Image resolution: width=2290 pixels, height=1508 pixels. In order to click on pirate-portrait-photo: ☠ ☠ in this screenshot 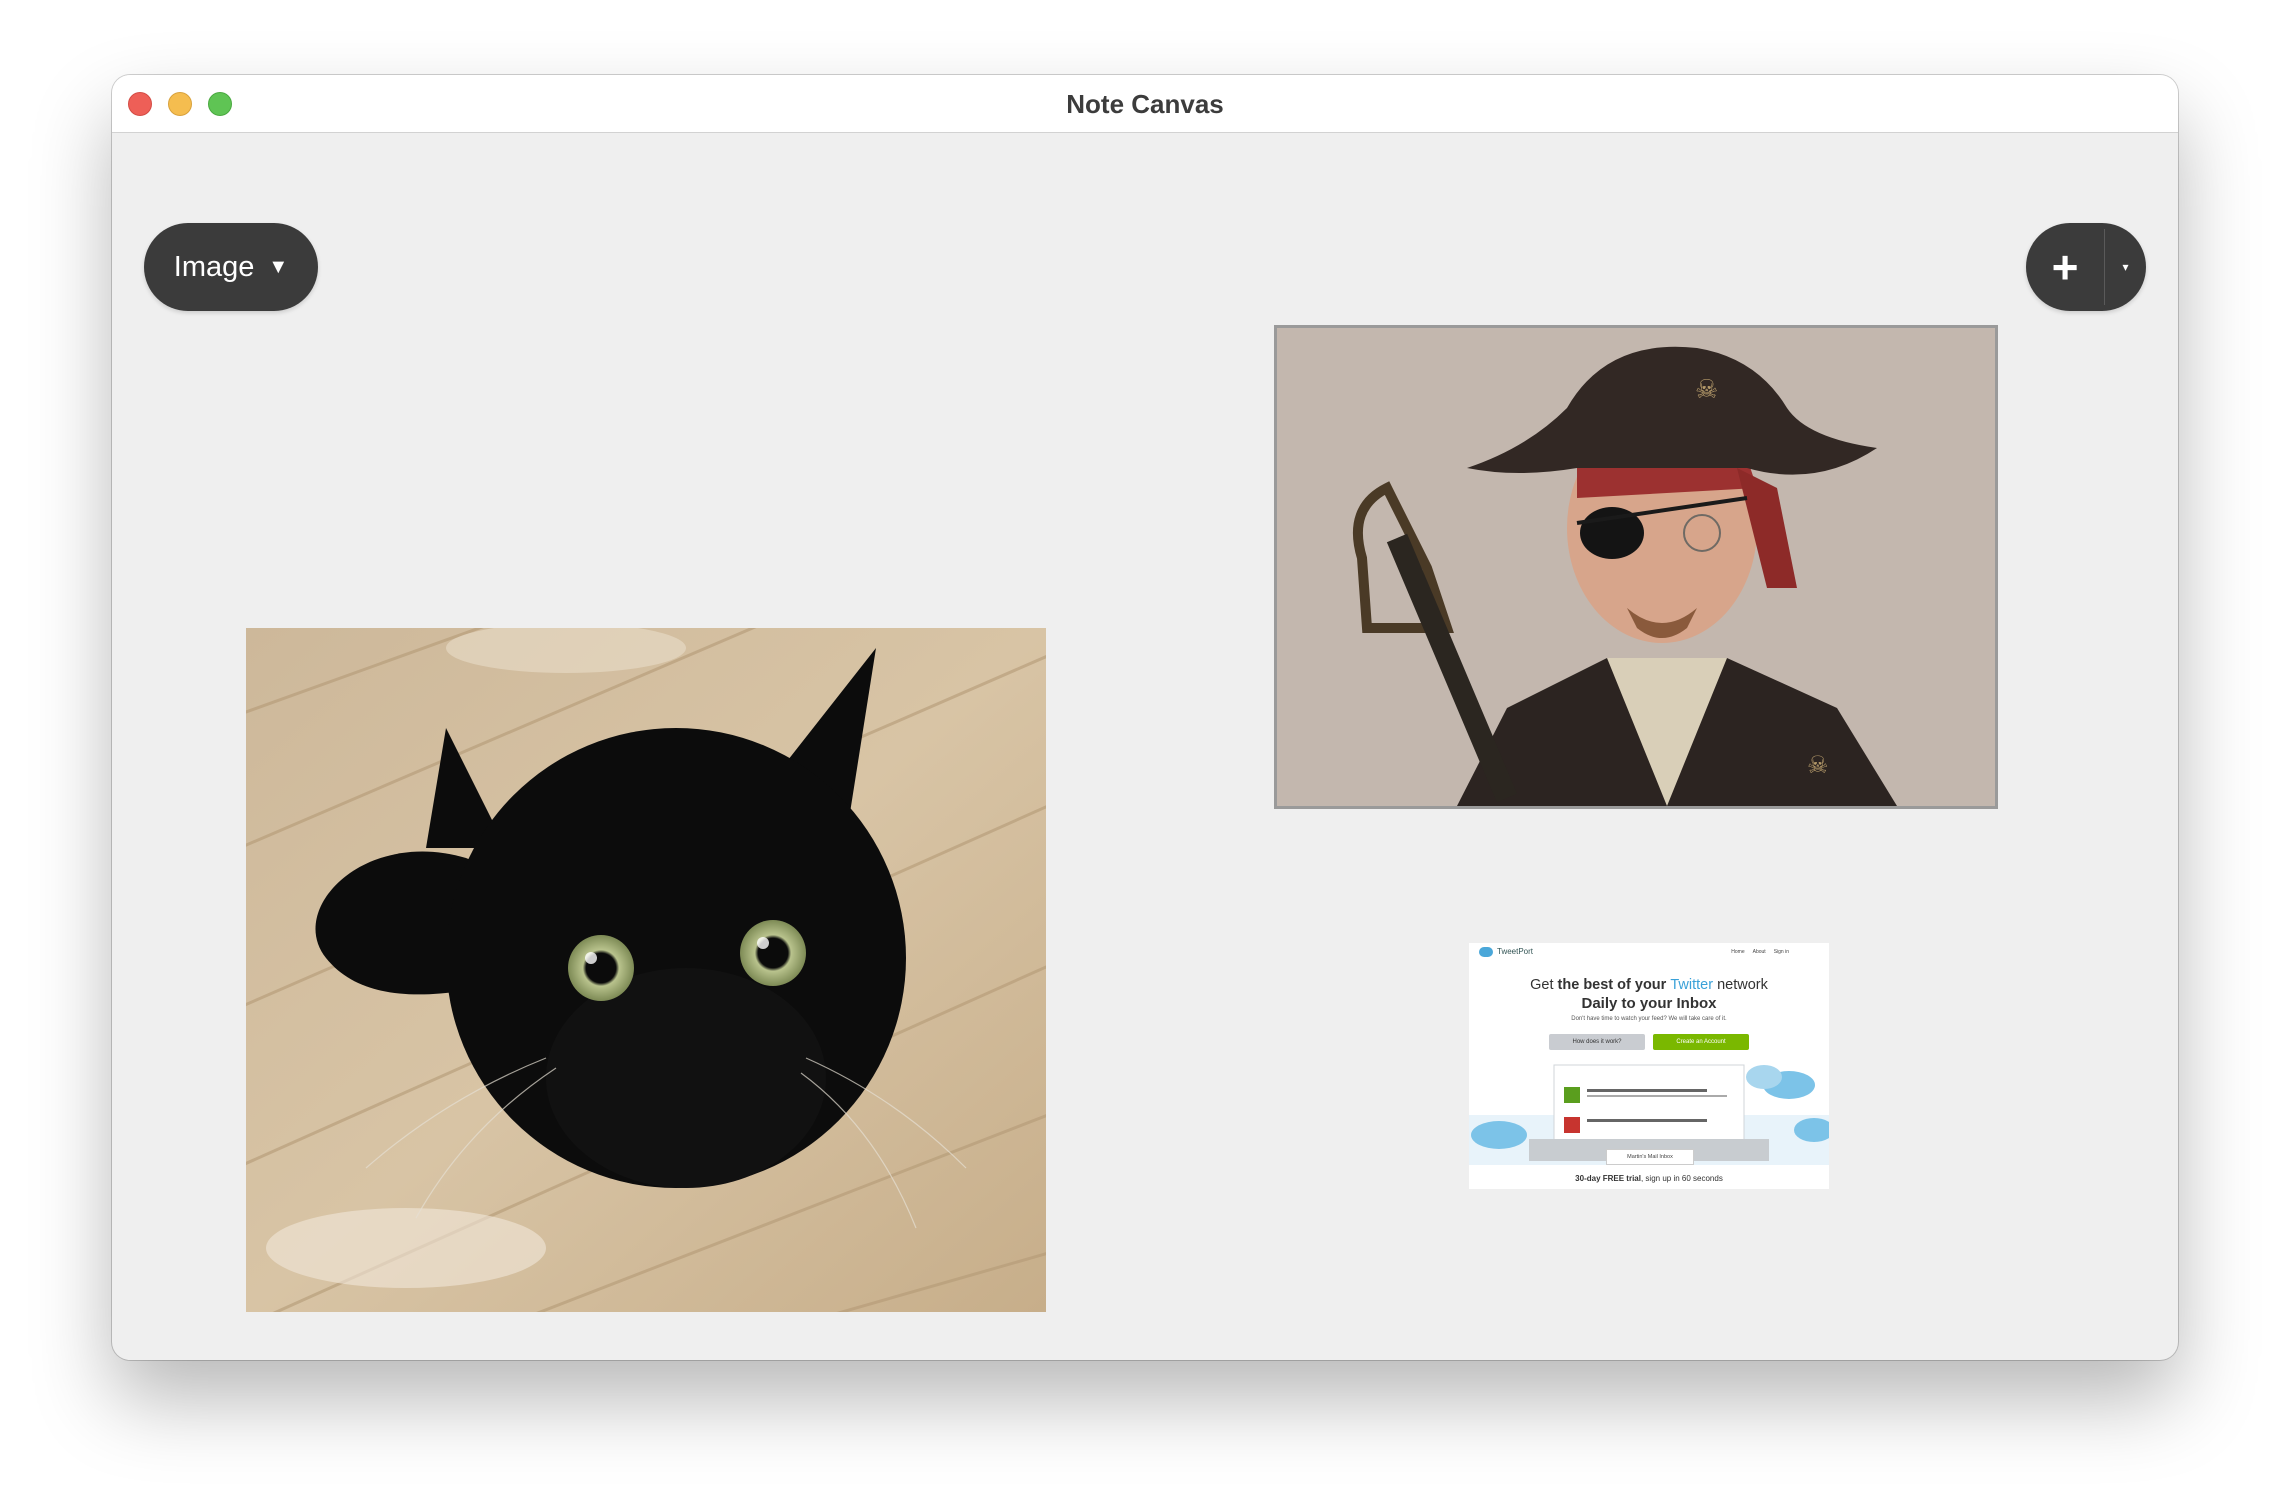, I will do `click(1636, 567)`.